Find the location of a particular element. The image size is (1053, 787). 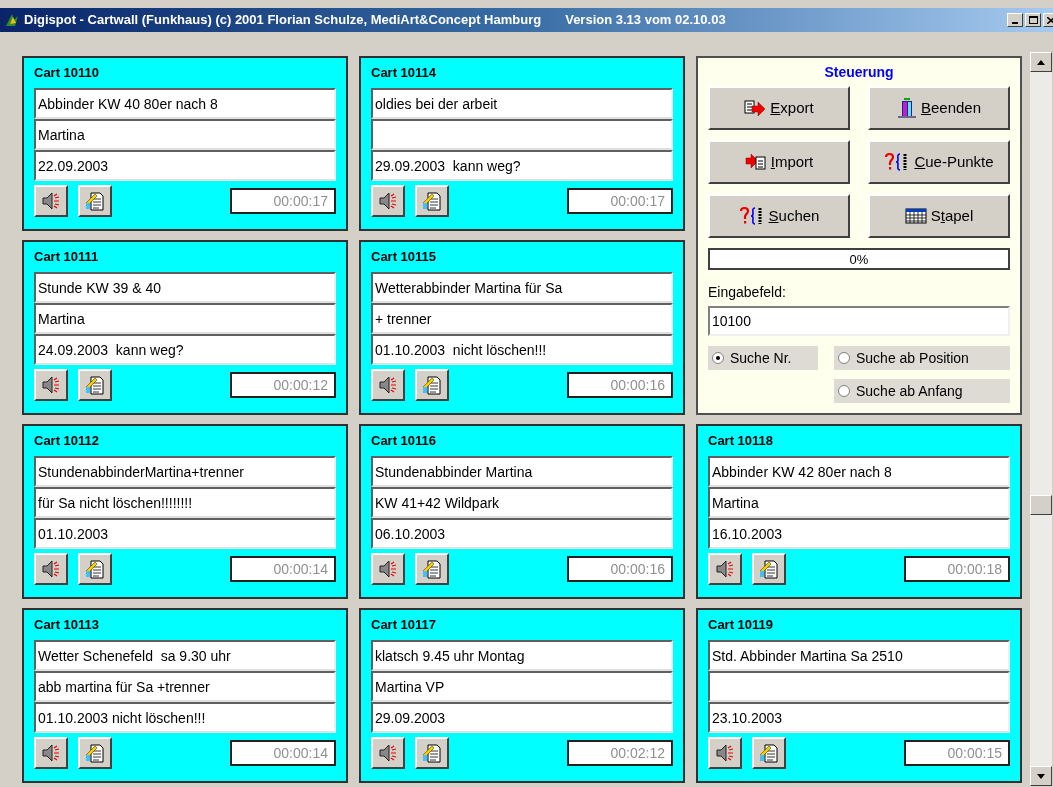

text-field: abb martina für Sa +trenner is located at coordinates (185, 686).